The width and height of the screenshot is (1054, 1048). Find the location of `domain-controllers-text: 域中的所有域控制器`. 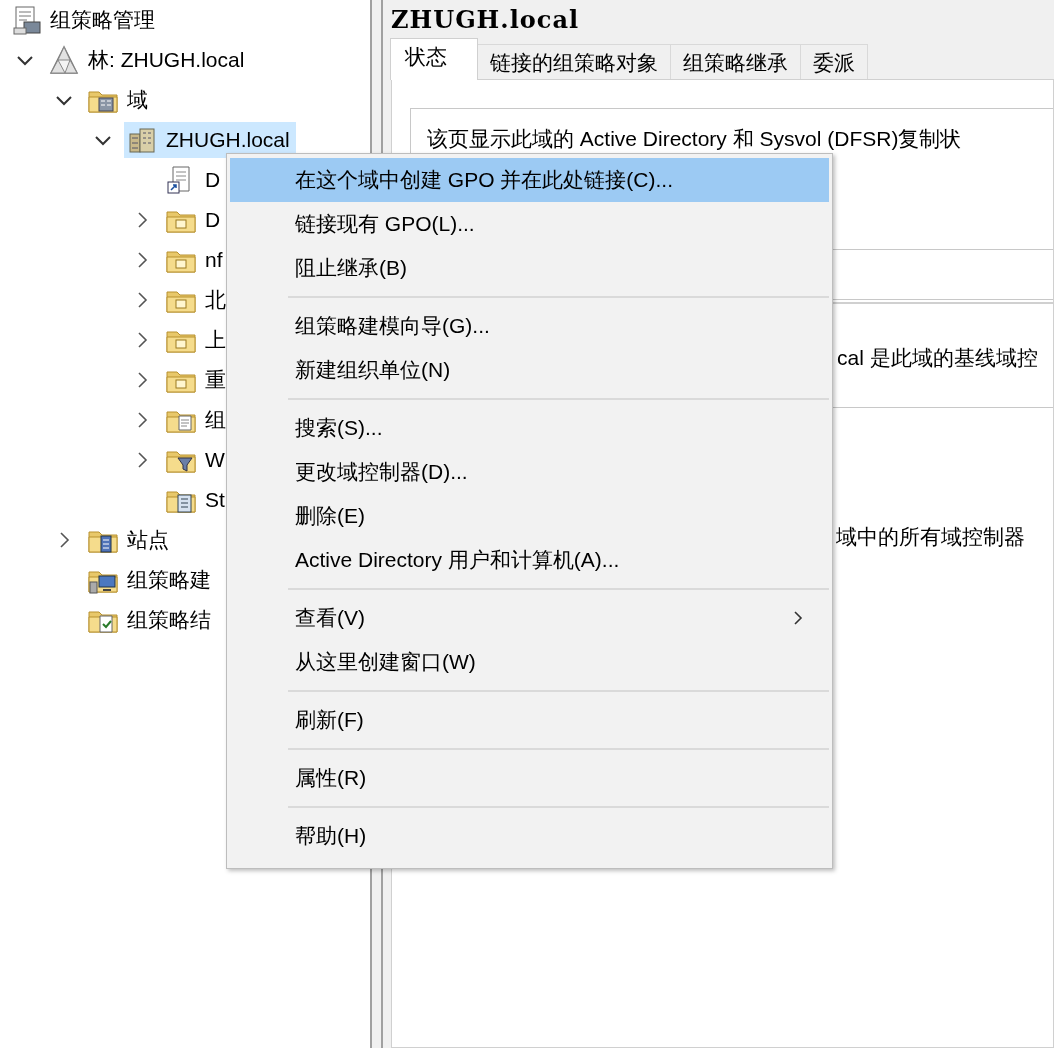

domain-controllers-text: 域中的所有域控制器 is located at coordinates (930, 536).